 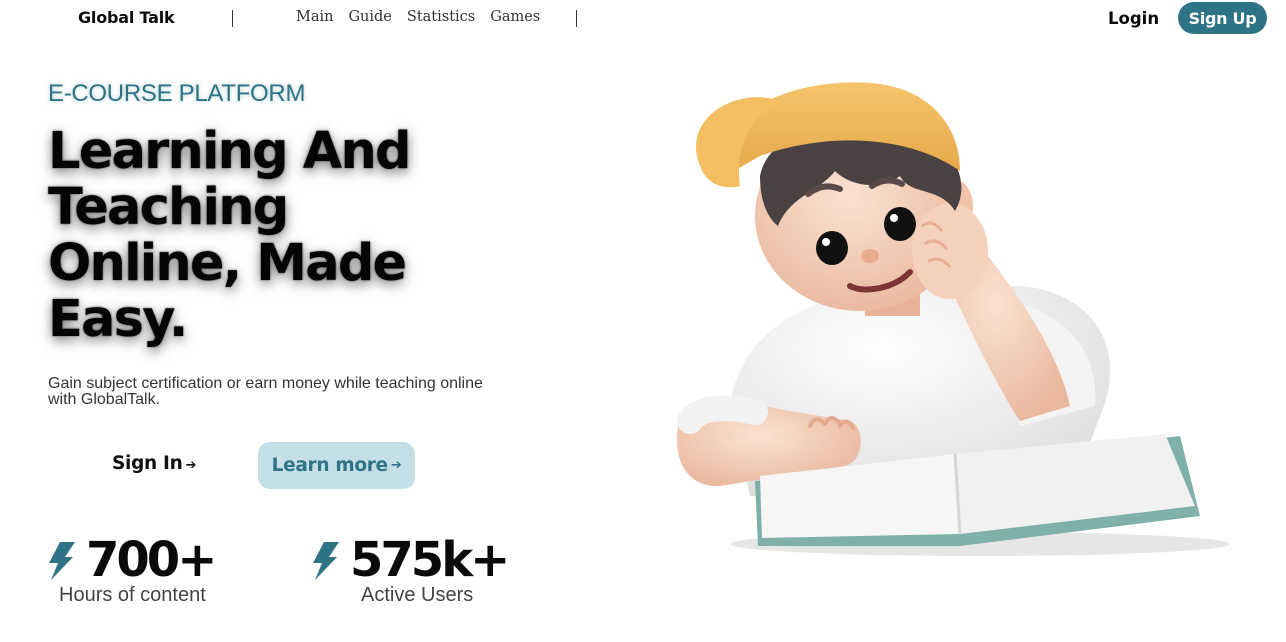 What do you see at coordinates (126, 17) in the screenshot?
I see `brand-logo: Global Talk` at bounding box center [126, 17].